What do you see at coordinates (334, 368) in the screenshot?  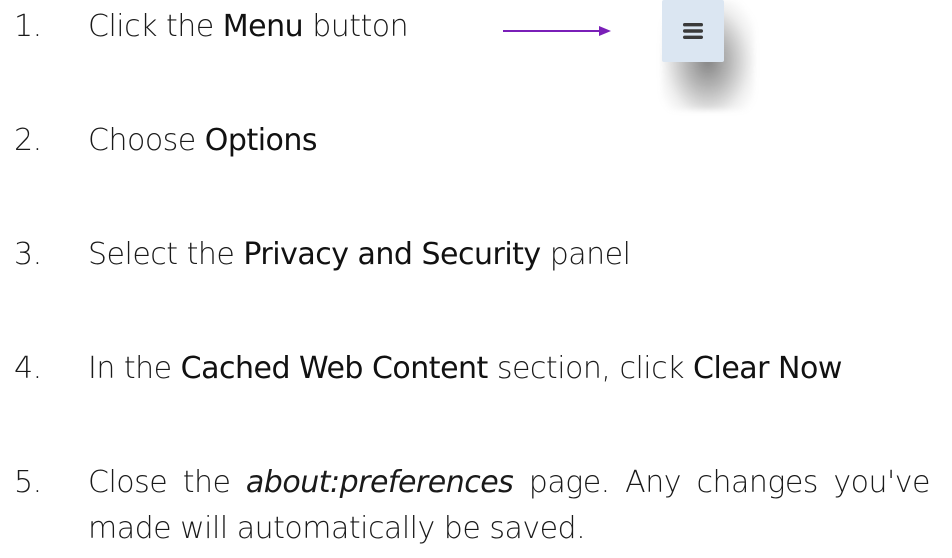 I see `cached-web-content-label: Cached Web Content` at bounding box center [334, 368].